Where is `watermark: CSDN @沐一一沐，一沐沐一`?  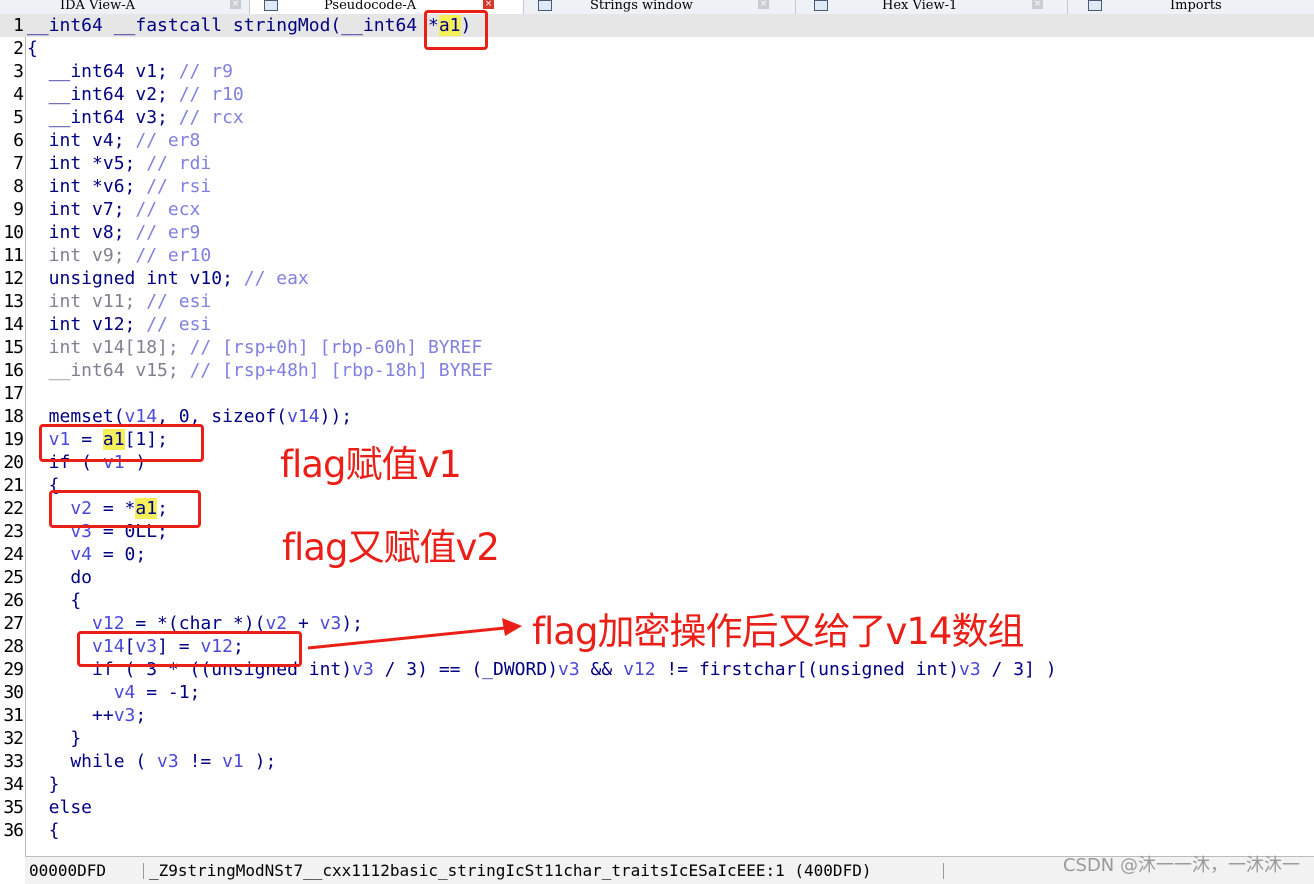
watermark: CSDN @沐一一沐，一沐沐一 is located at coordinates (1181, 865).